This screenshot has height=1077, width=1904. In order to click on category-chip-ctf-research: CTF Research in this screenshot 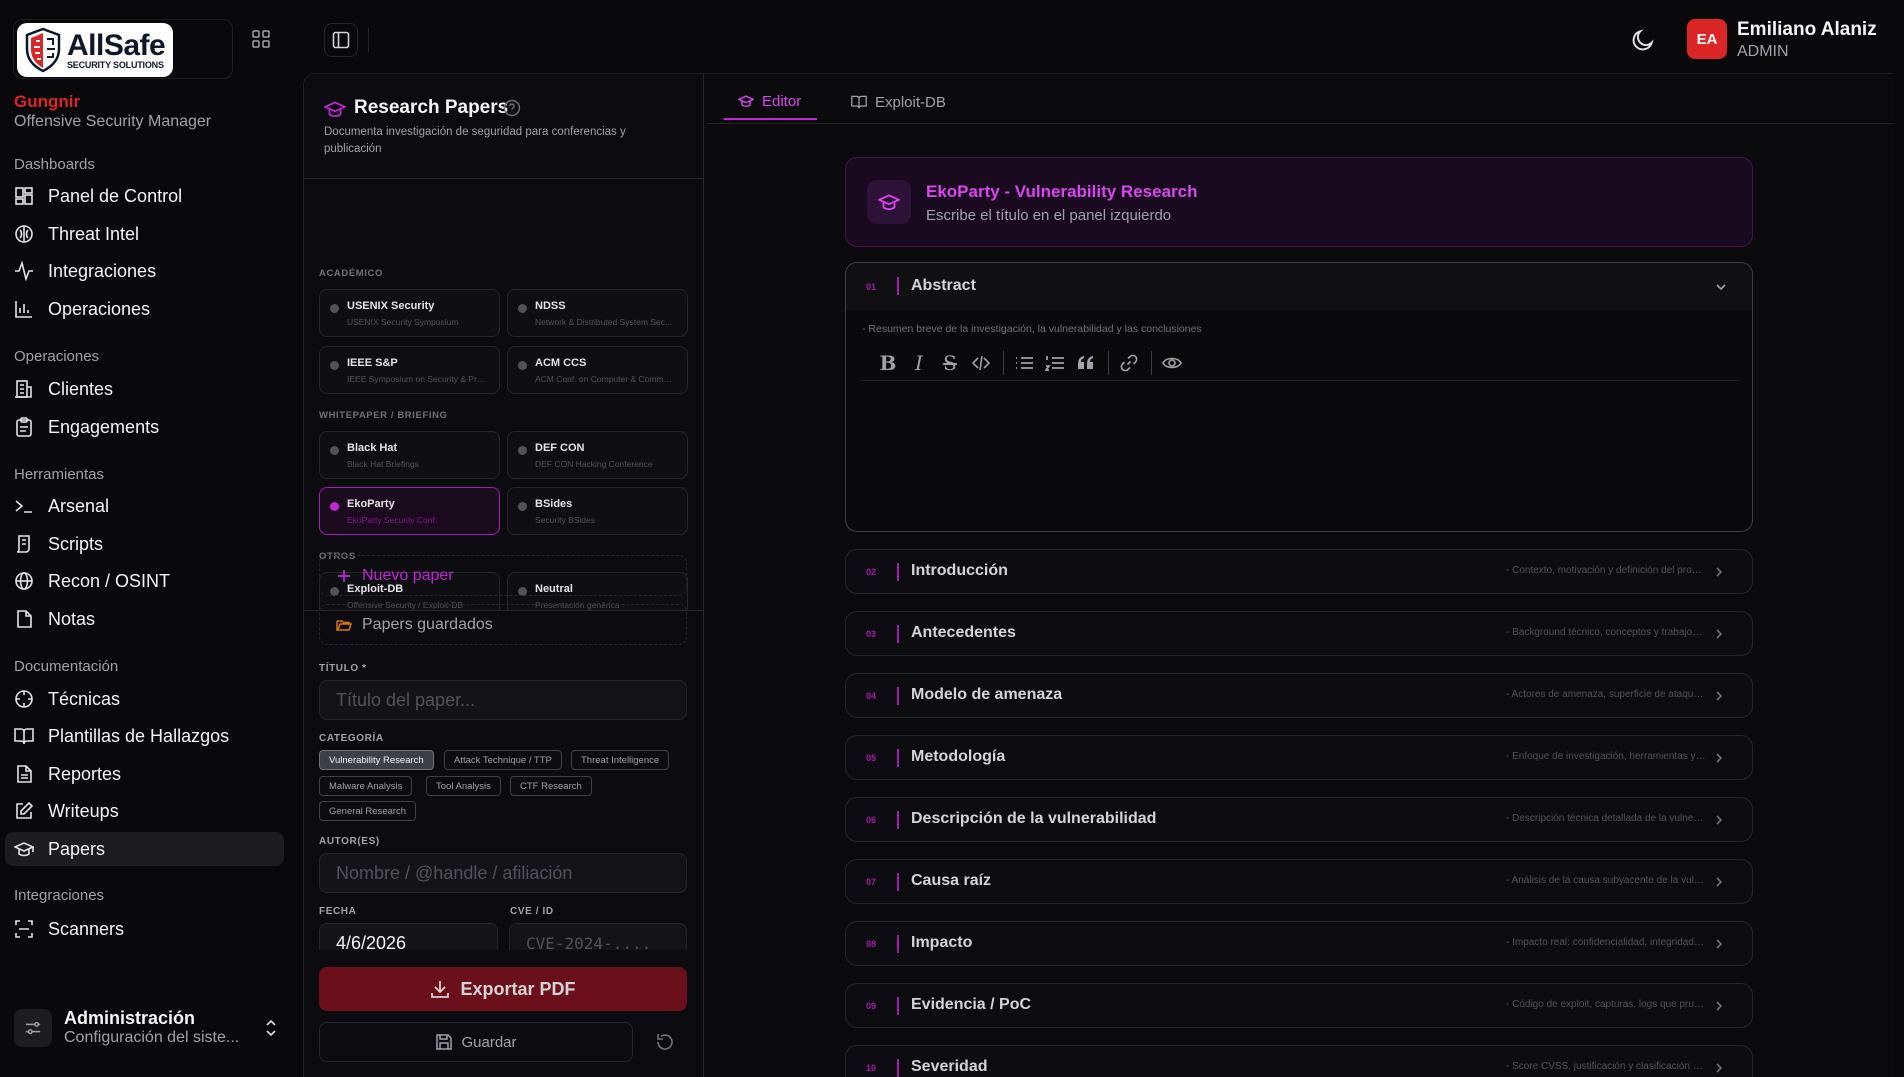, I will do `click(551, 786)`.